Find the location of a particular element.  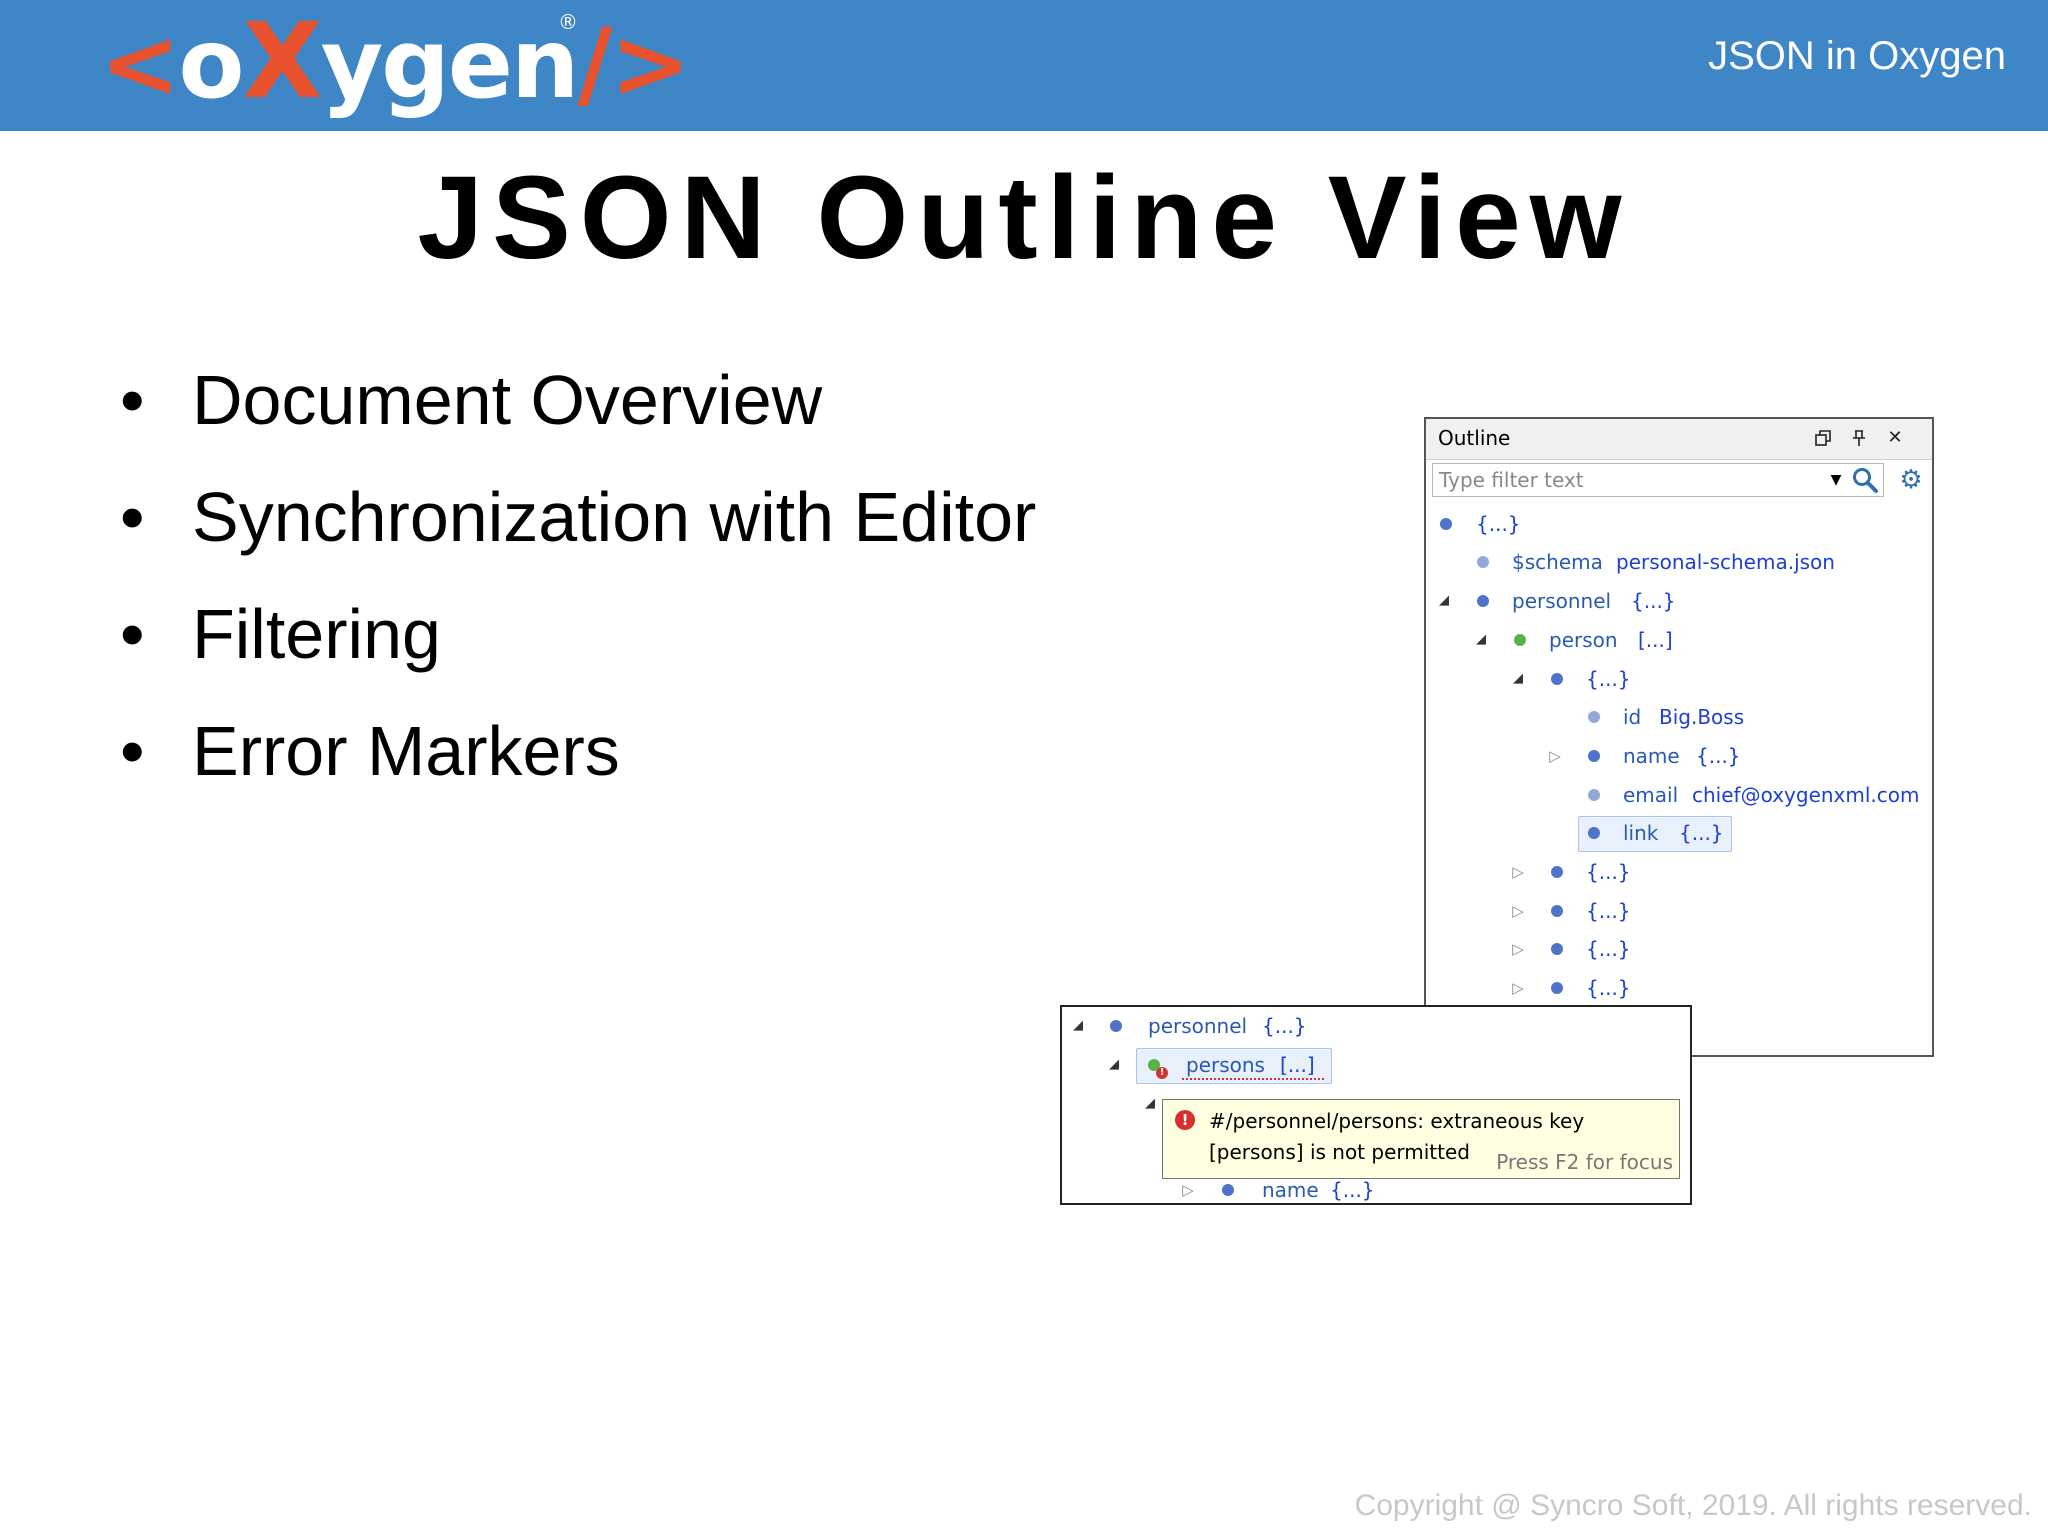

tree-node-id: id Big.Boss is located at coordinates (1679, 717).